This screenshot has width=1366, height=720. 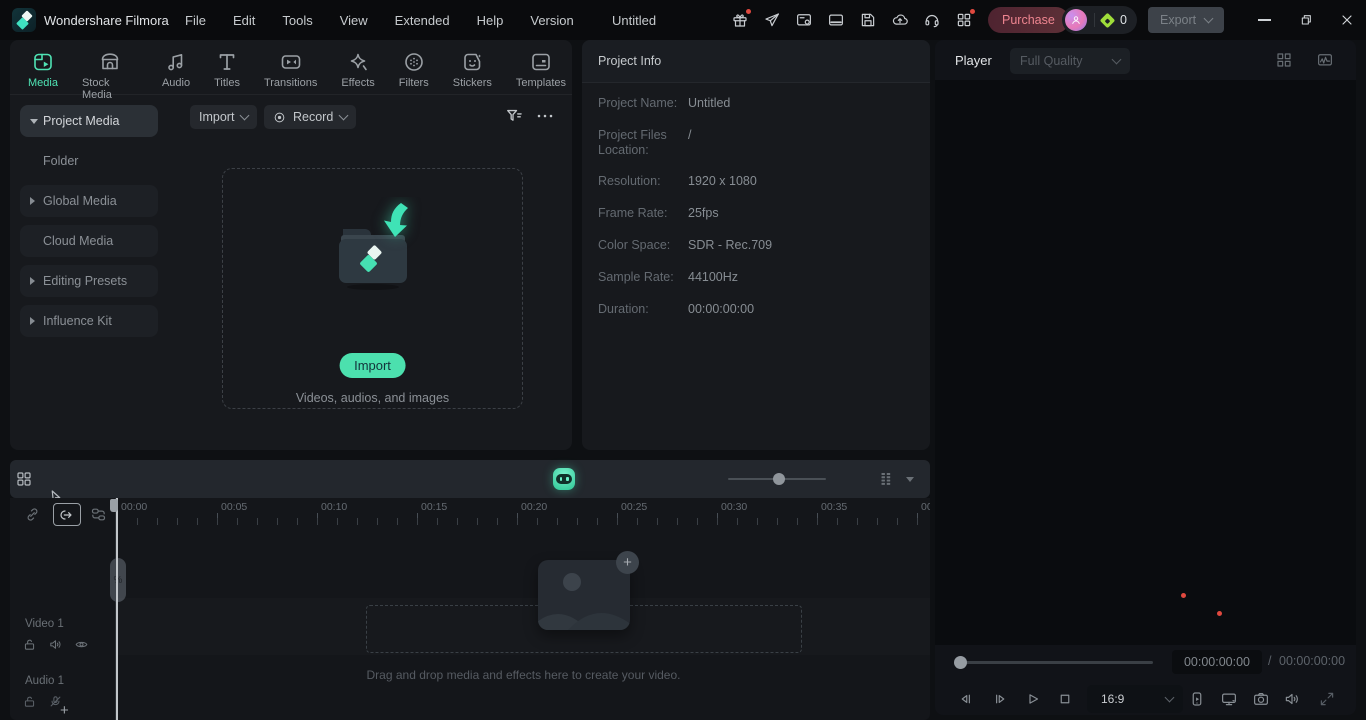 I want to click on quality-dropdown: Full Quality, so click(x=1070, y=61).